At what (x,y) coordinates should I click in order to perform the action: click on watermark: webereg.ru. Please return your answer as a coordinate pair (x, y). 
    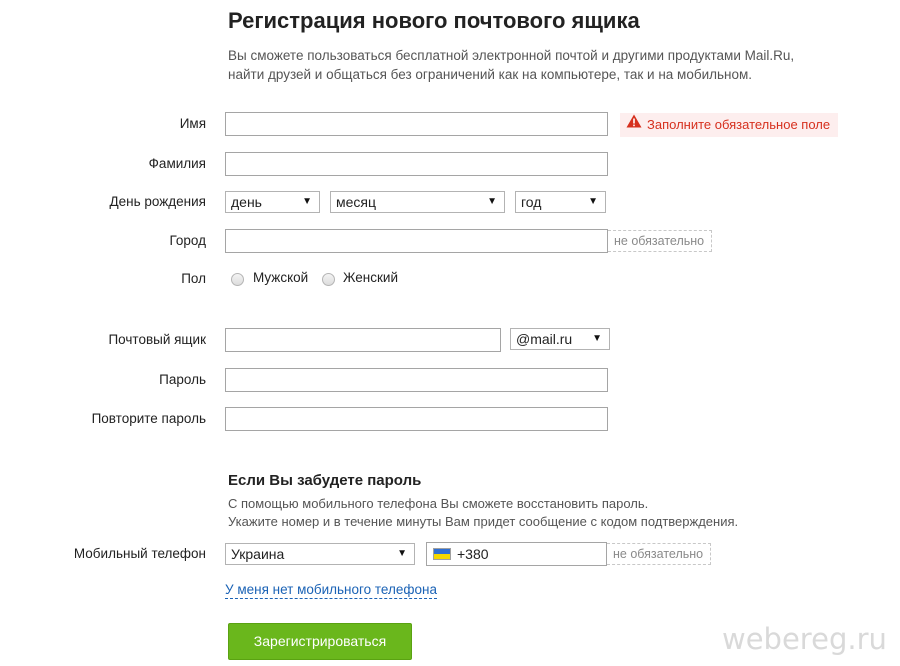
    Looking at the image, I should click on (804, 639).